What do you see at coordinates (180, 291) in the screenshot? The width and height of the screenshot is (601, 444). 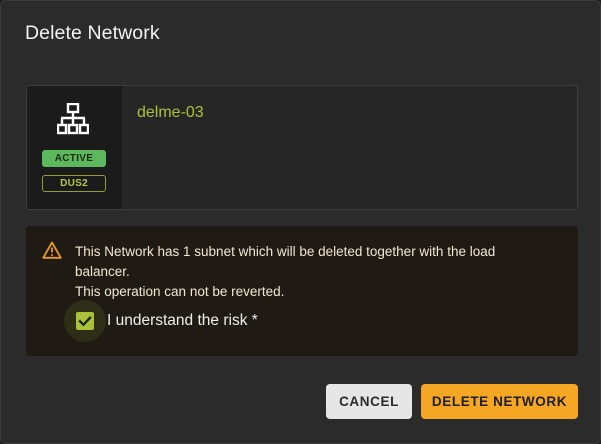 I see `warning-line-2: This operation can not be reverted.` at bounding box center [180, 291].